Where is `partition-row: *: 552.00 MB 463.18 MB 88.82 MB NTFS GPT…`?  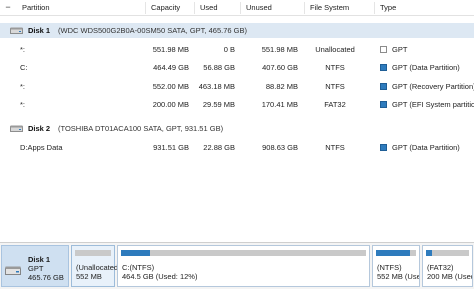
partition-row: *: 552.00 MB 463.18 MB 88.82 MB NTFS GPT… is located at coordinates (237, 87).